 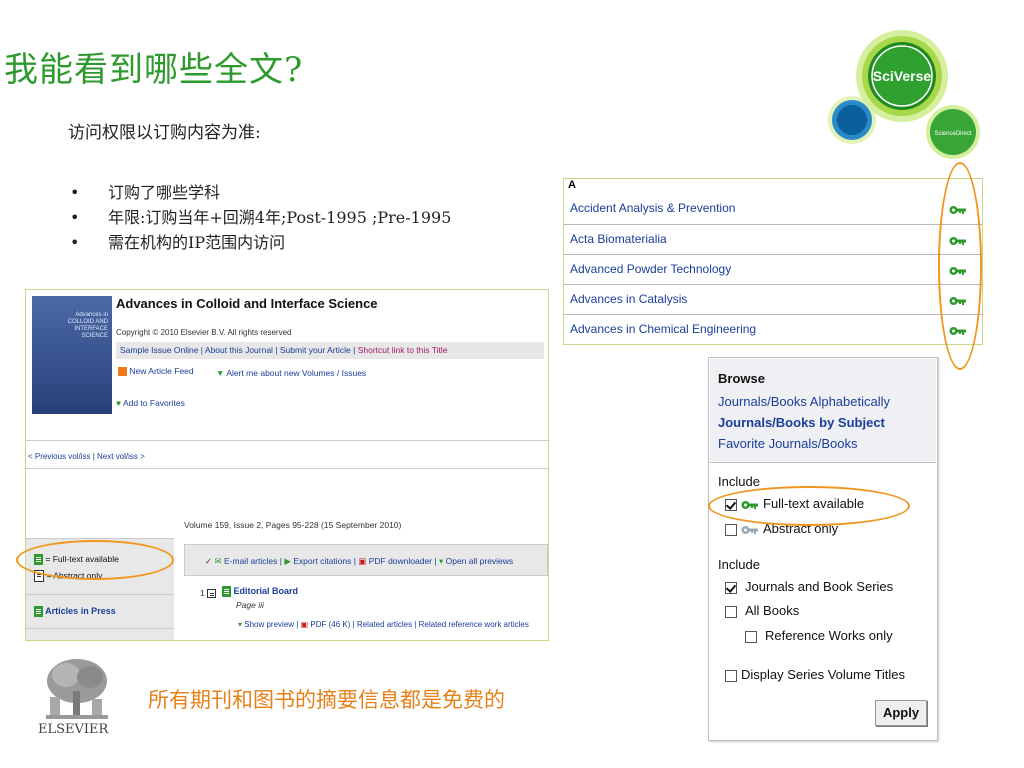 I want to click on elsevier-wordmark: ELSEVIER, so click(x=73, y=729).